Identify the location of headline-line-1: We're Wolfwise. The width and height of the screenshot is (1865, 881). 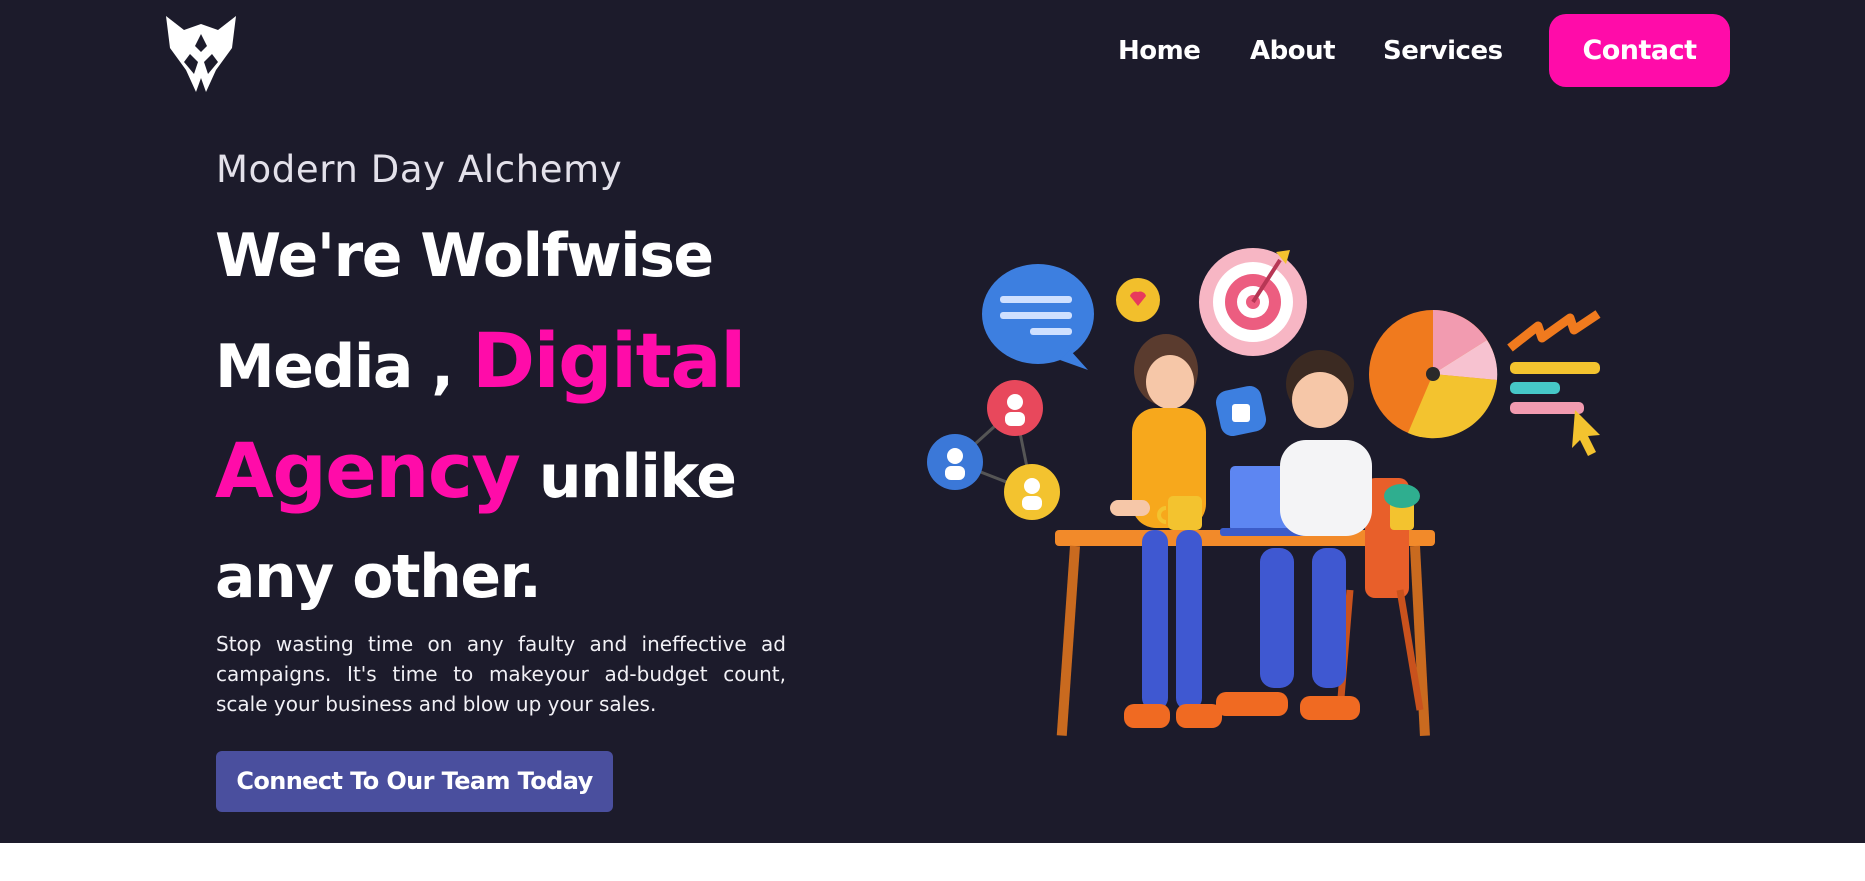
(464, 256).